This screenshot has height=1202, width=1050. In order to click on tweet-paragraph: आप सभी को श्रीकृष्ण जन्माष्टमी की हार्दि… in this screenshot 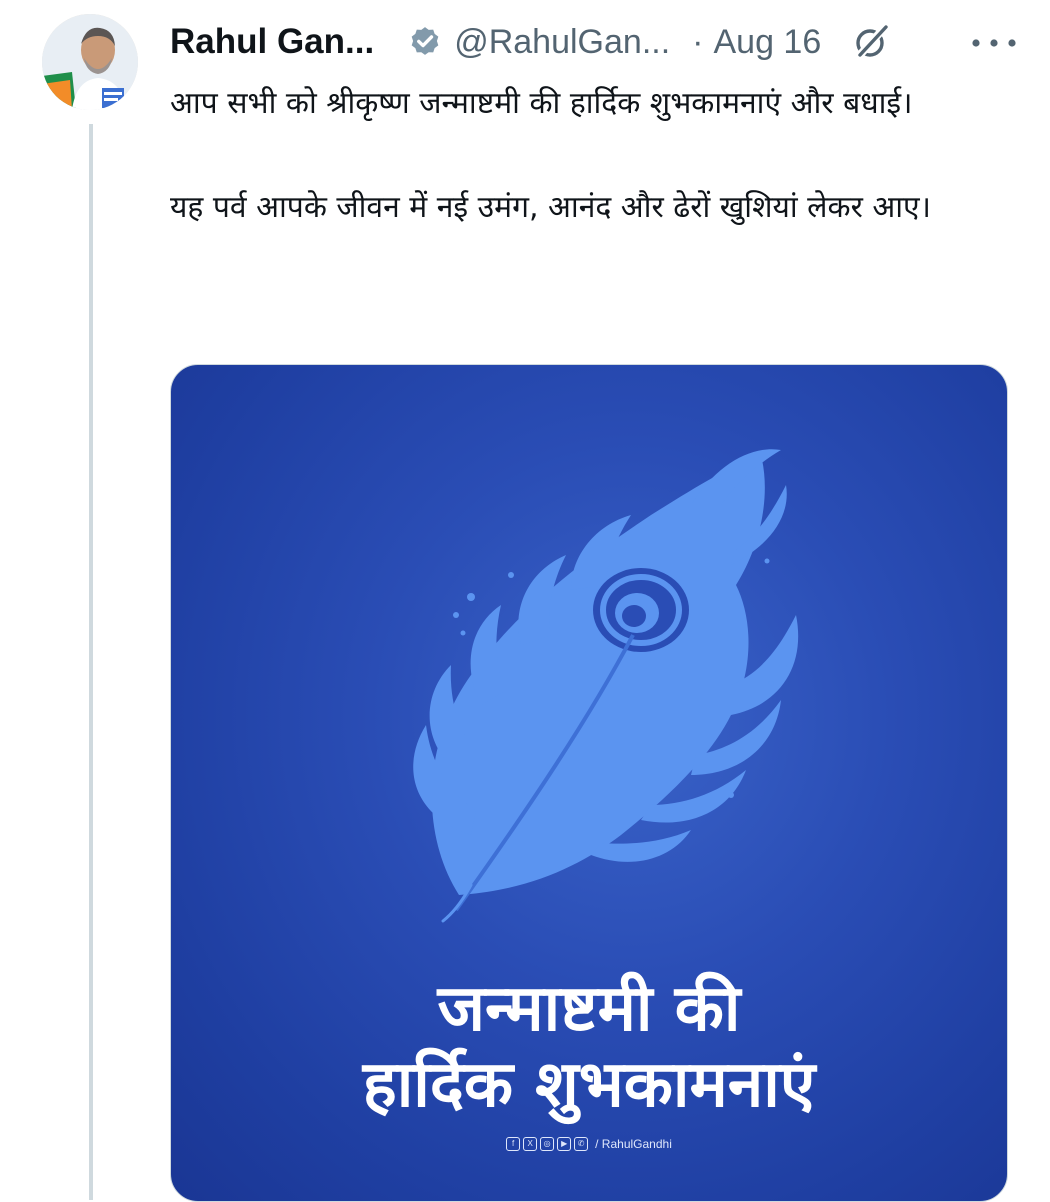, I will do `click(541, 103)`.